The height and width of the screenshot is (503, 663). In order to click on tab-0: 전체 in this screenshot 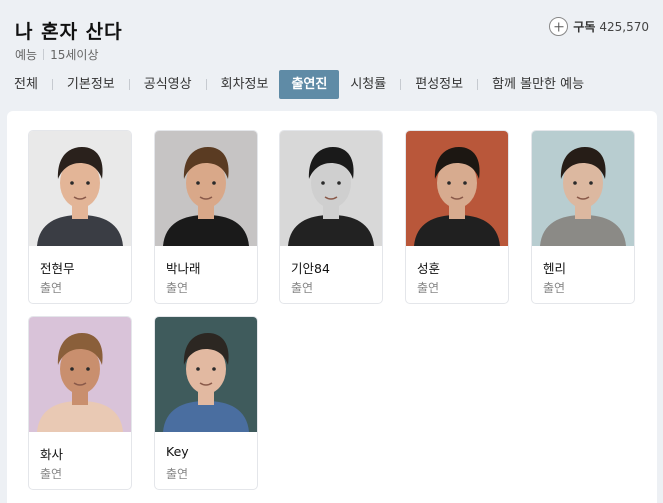, I will do `click(22, 84)`.